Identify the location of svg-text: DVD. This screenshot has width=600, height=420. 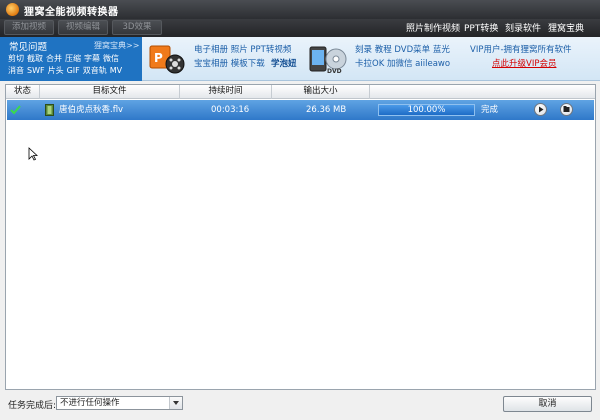
(334, 71).